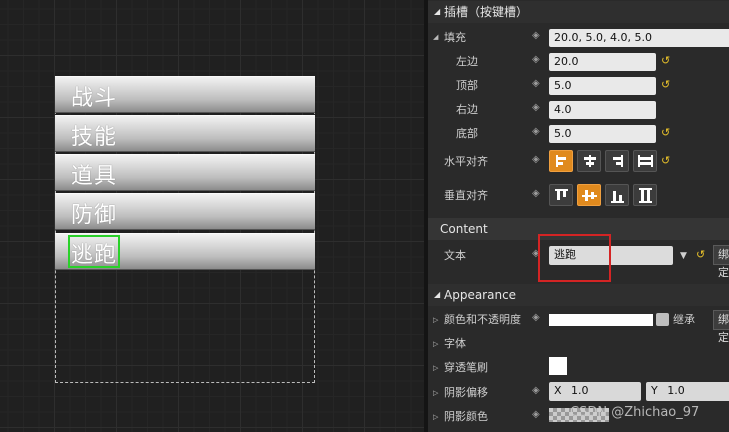 Image resolution: width=729 pixels, height=432 pixels. Describe the element at coordinates (595, 391) in the screenshot. I see `shadow-offset-x-field: X 1.0` at that location.